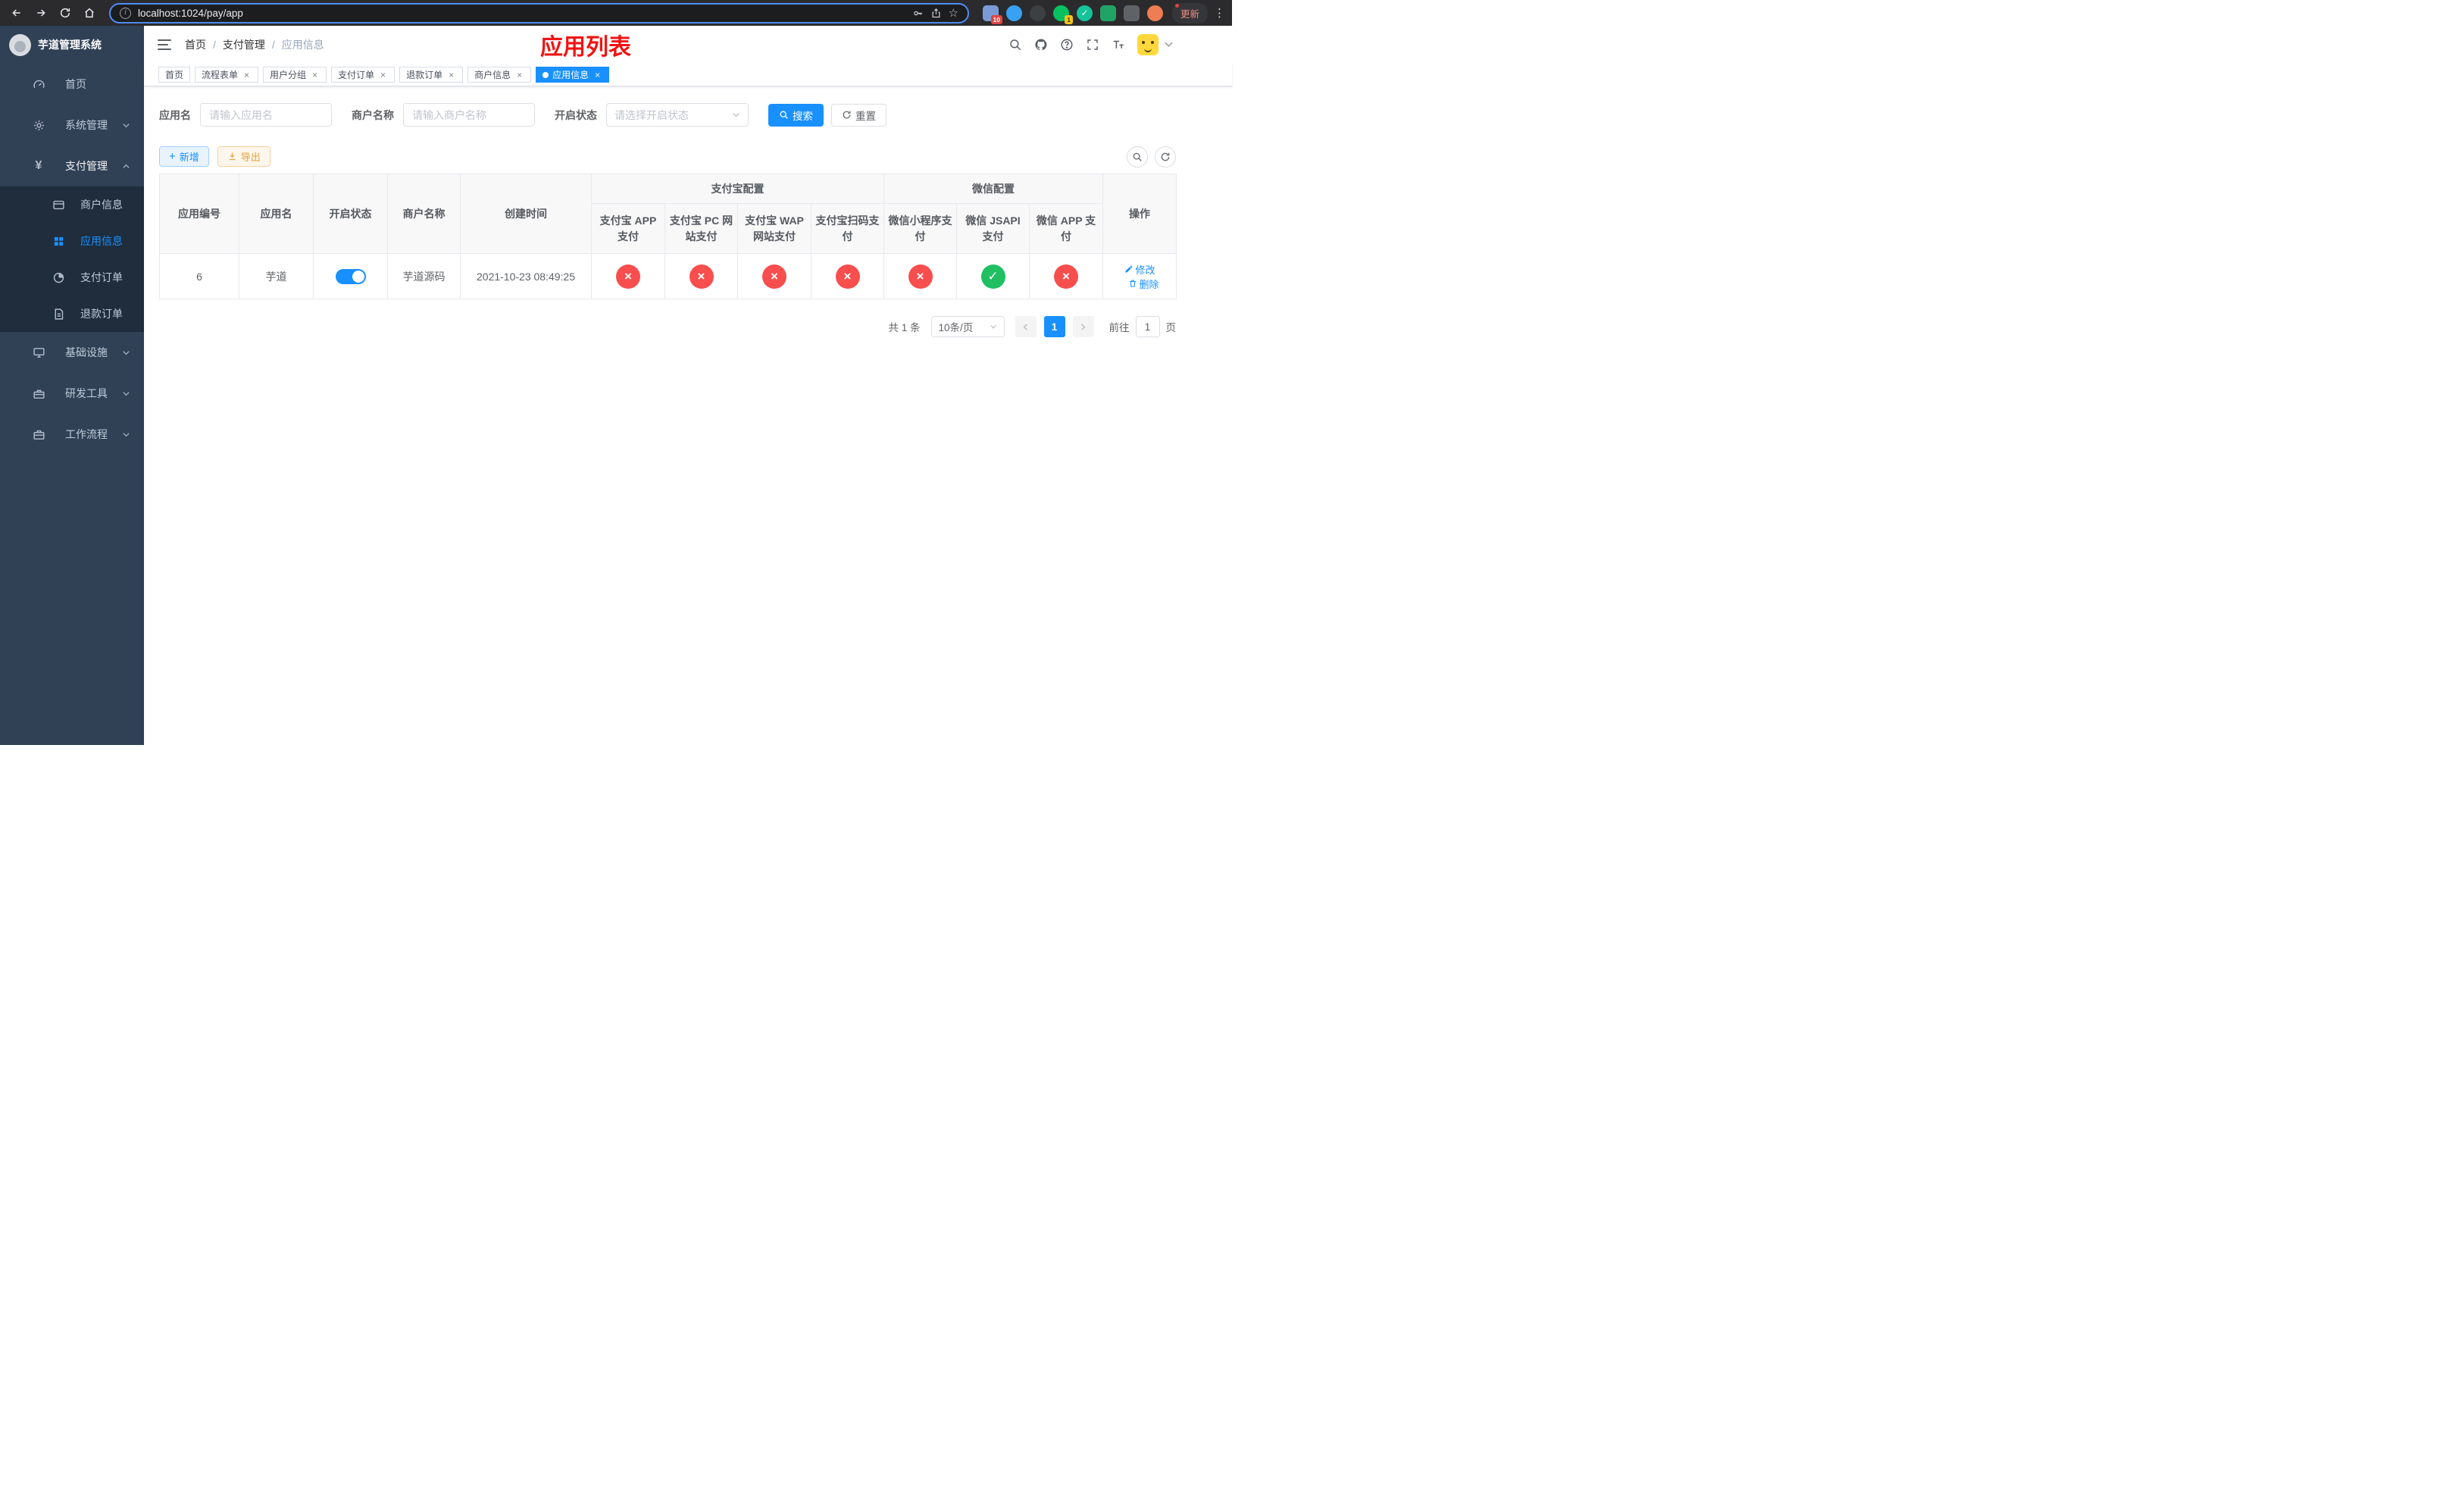  Describe the element at coordinates (72, 352) in the screenshot. I see `sidebar-item-infra: 基础设施` at that location.